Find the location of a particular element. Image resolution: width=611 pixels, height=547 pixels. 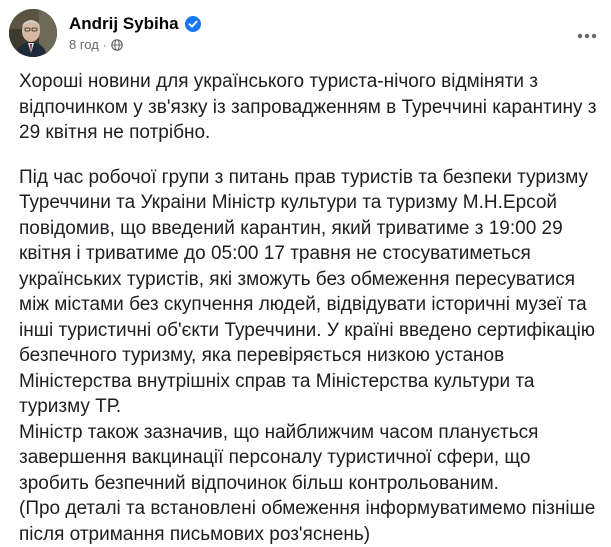

post-timestamp: 8 год is located at coordinates (84, 44).